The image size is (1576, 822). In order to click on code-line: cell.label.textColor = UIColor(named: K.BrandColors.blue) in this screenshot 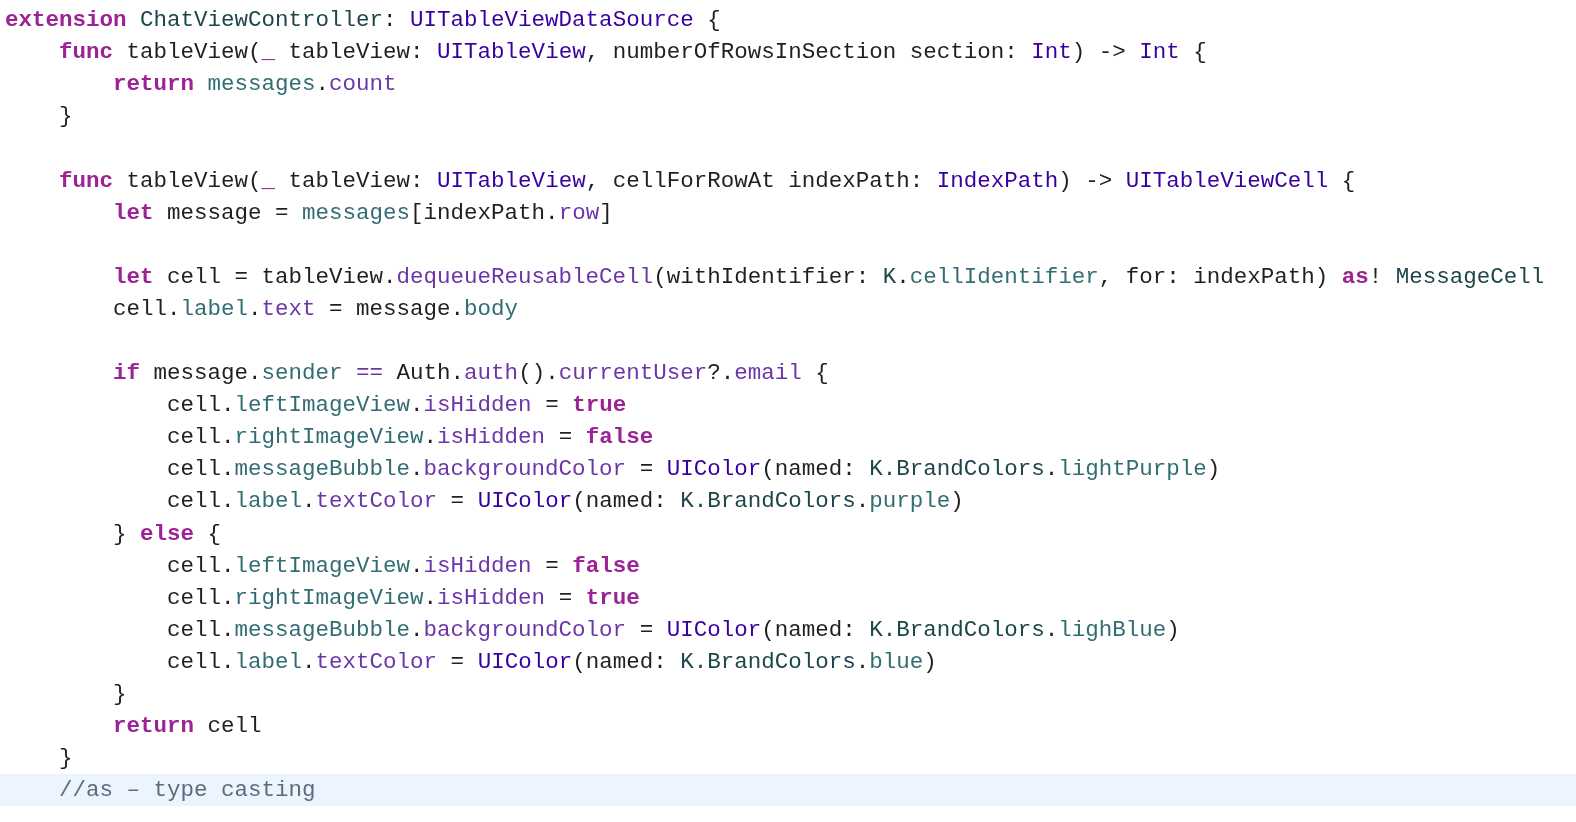, I will do `click(551, 662)`.